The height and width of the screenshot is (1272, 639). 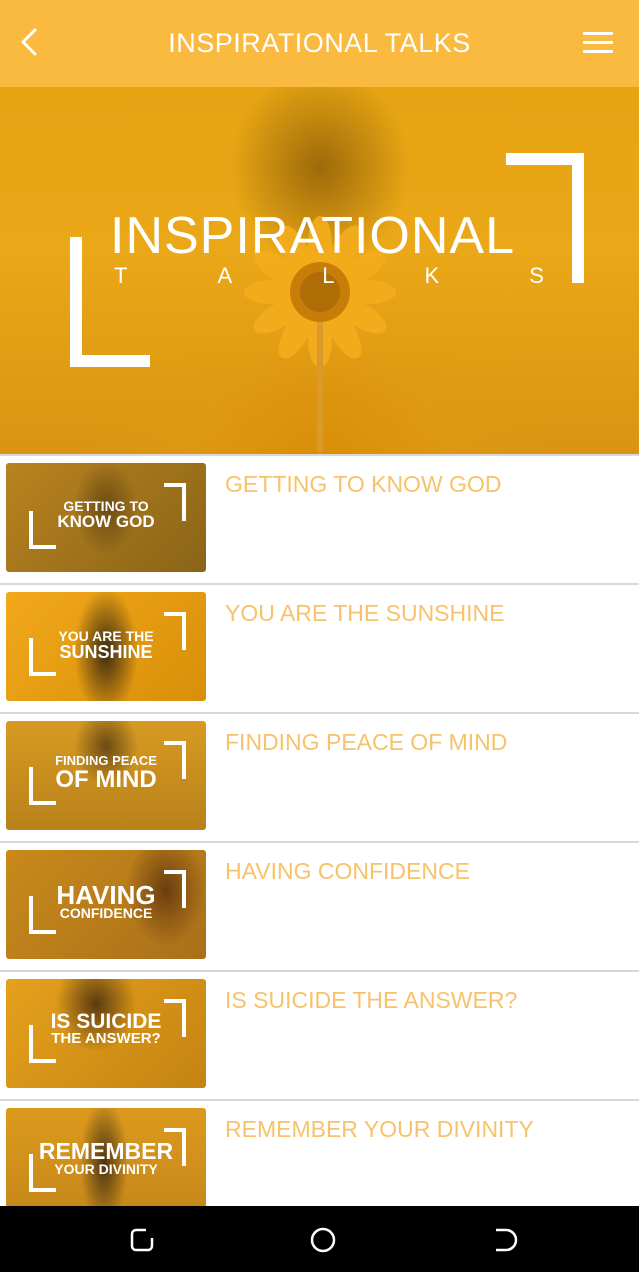 I want to click on hamburger-menu-icon, so click(x=598, y=33).